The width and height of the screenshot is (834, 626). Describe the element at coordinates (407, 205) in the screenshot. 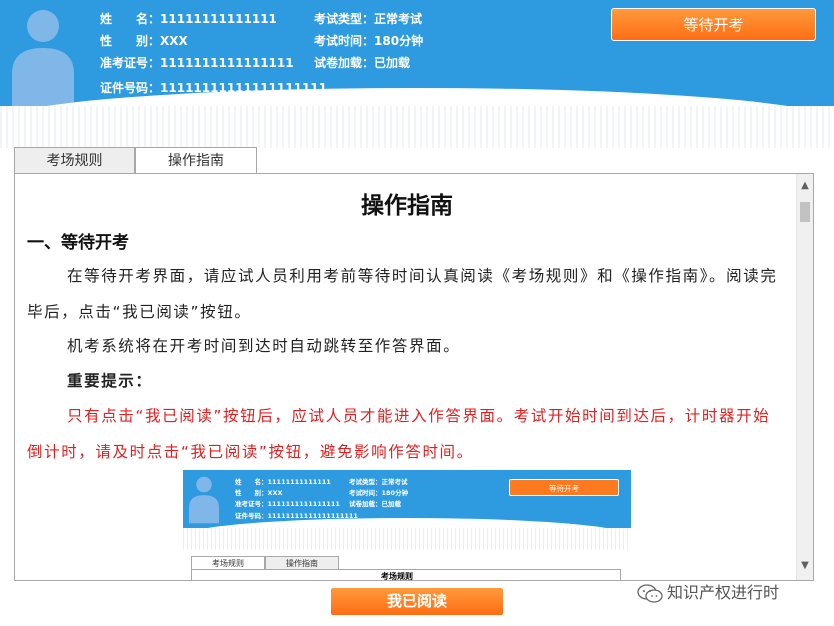

I see `document-title: 操作指南` at that location.